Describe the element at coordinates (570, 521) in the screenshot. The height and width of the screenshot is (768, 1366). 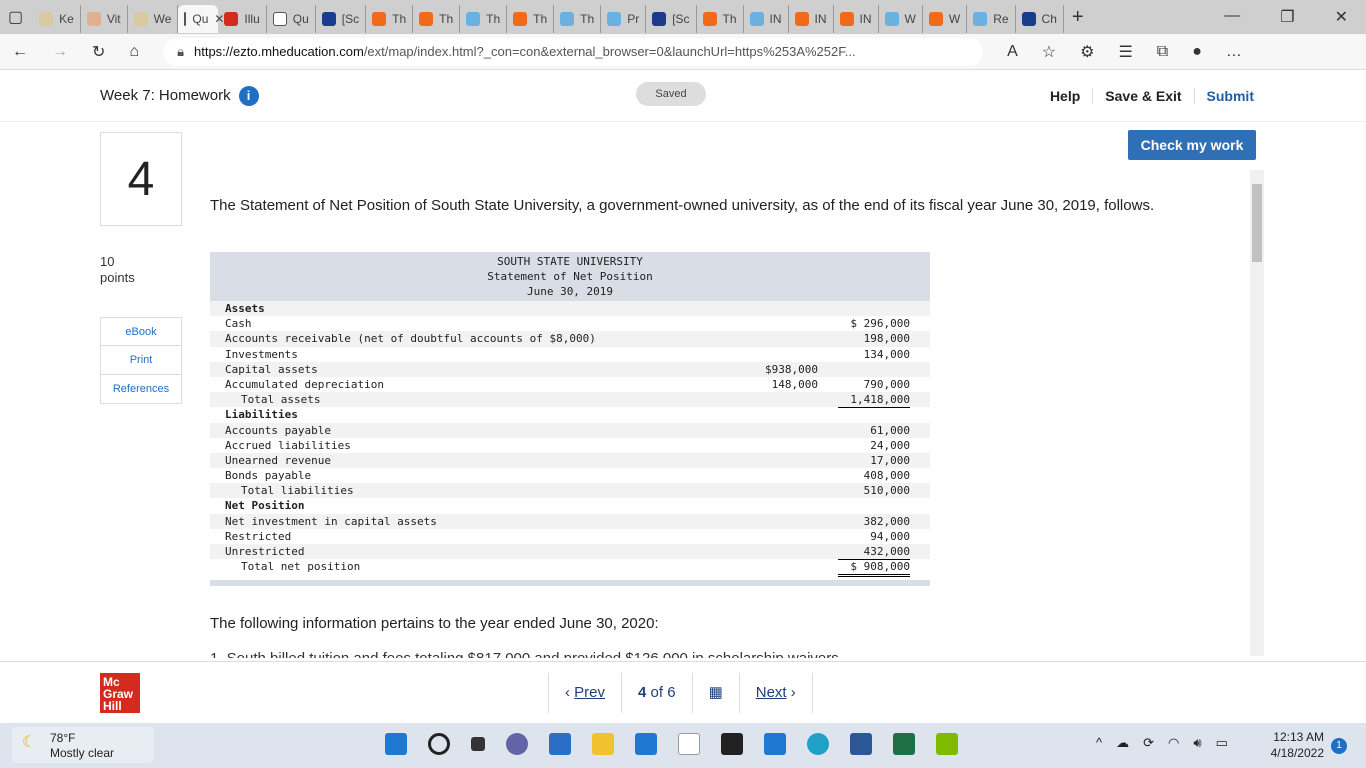
I see `statement-row: Net investment in capital assets 382,000` at that location.